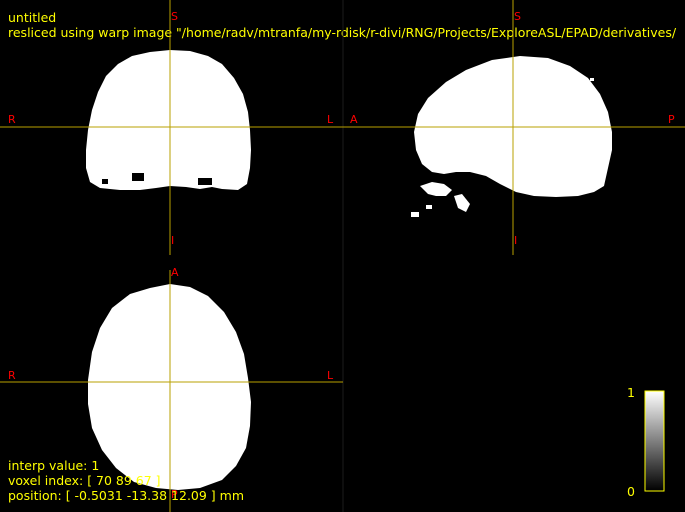 This screenshot has width=685, height=512. Describe the element at coordinates (174, 16) in the screenshot. I see `coronal-label-top: S` at that location.